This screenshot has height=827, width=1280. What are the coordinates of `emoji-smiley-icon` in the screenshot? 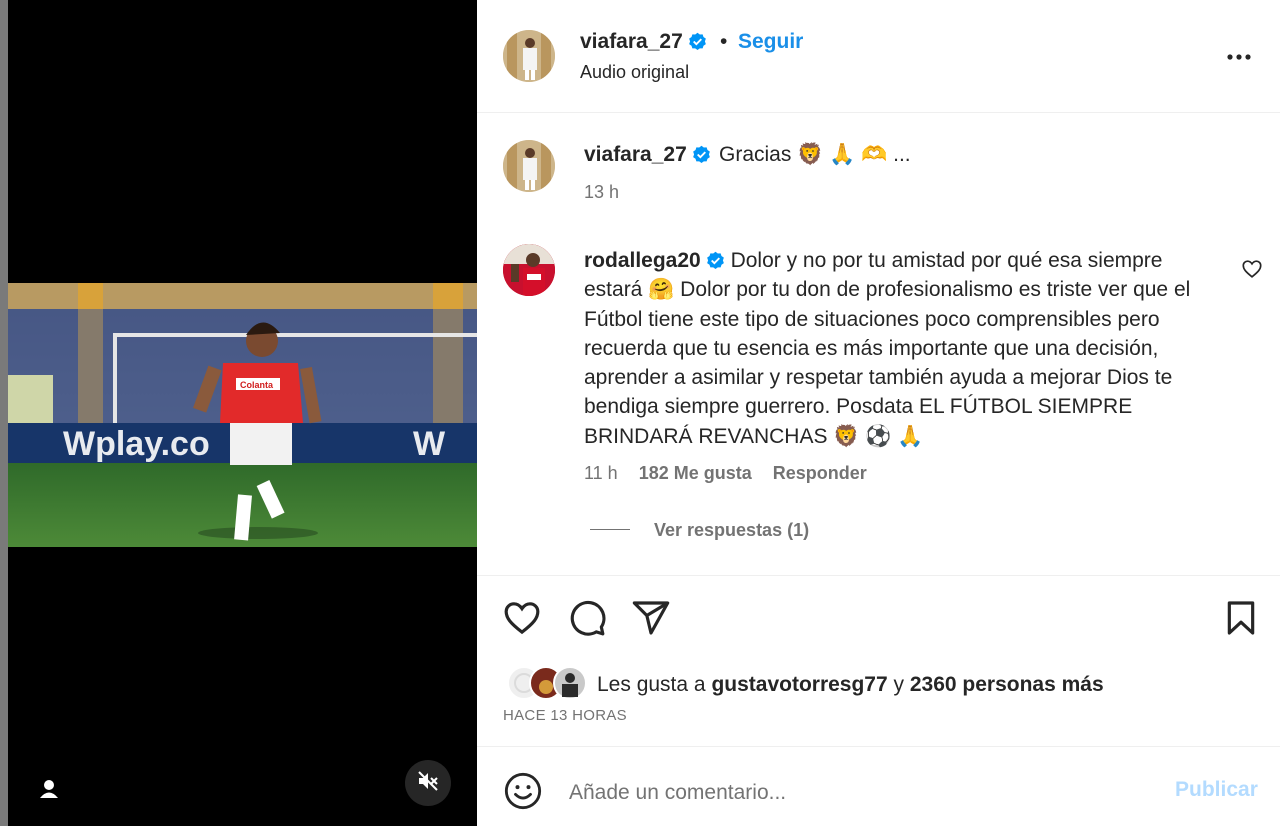 It's located at (523, 791).